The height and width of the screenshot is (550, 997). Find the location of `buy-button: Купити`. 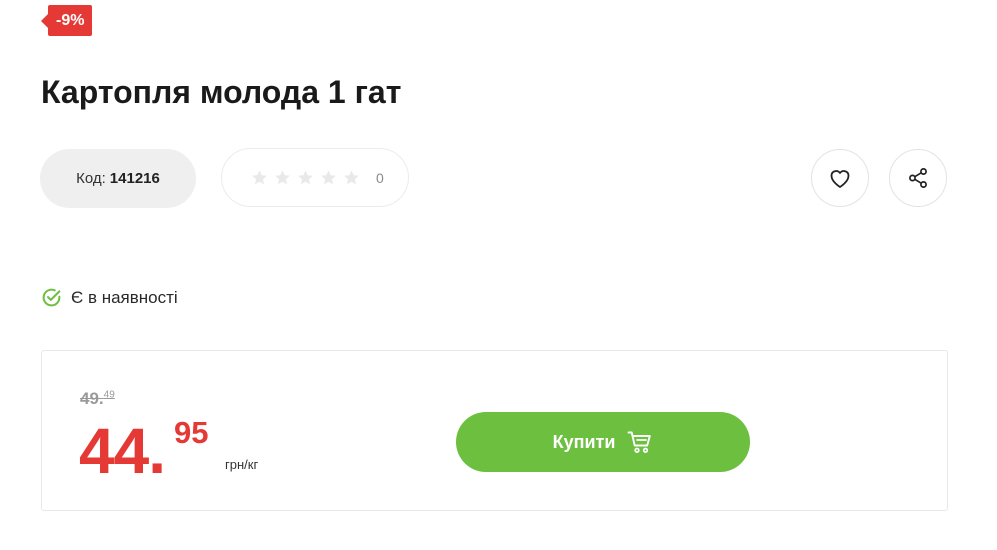

buy-button: Купити is located at coordinates (603, 442).